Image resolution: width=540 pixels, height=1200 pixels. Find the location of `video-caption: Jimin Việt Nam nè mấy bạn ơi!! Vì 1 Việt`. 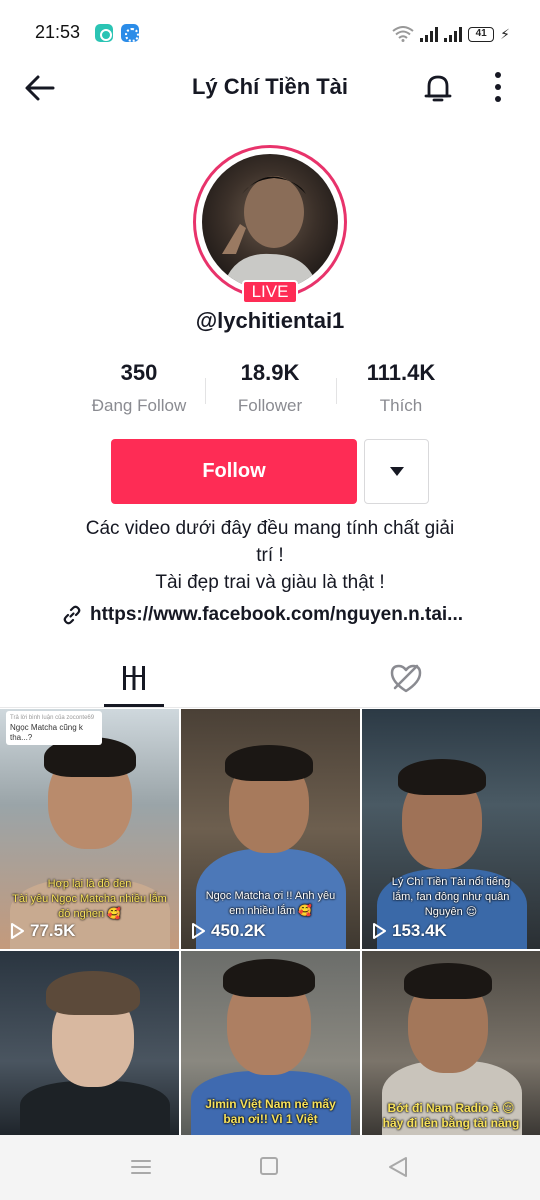

video-caption: Jimin Việt Nam nè mấy bạn ơi!! Vì 1 Việt is located at coordinates (270, 1111).